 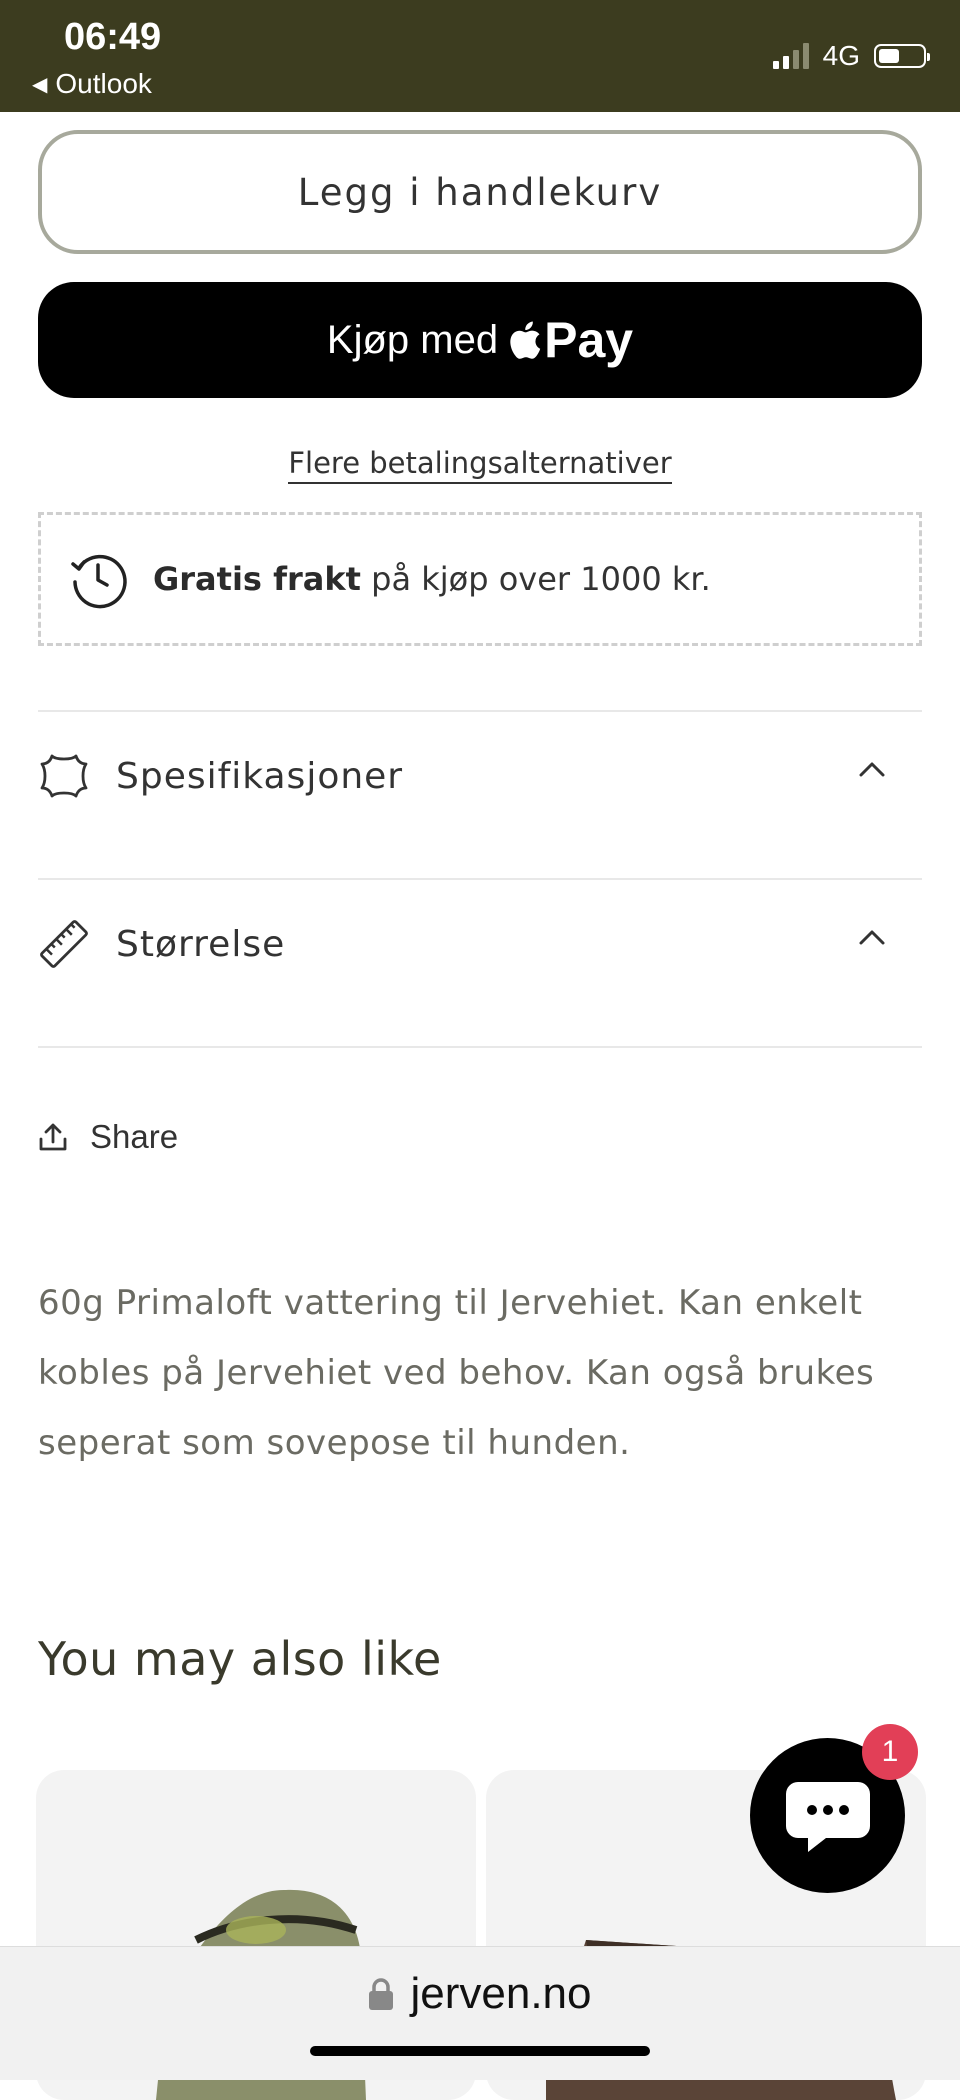 I want to click on shipping-notice: Gratis frakt på kjøp over 1000 kr., so click(x=480, y=579).